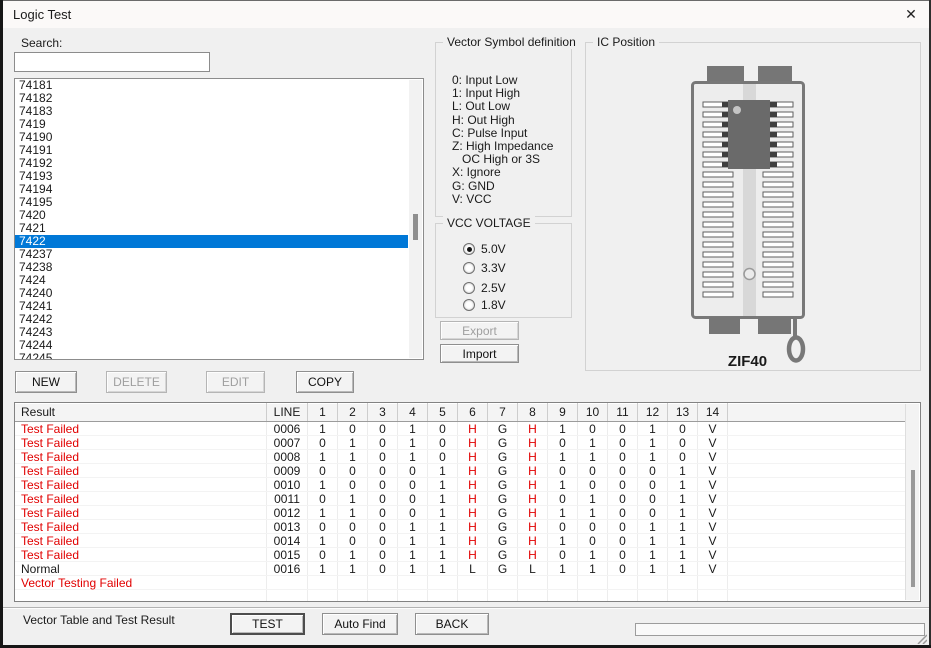 Image resolution: width=931 pixels, height=648 pixels. What do you see at coordinates (911, 14) in the screenshot?
I see `close-icon: ✕` at bounding box center [911, 14].